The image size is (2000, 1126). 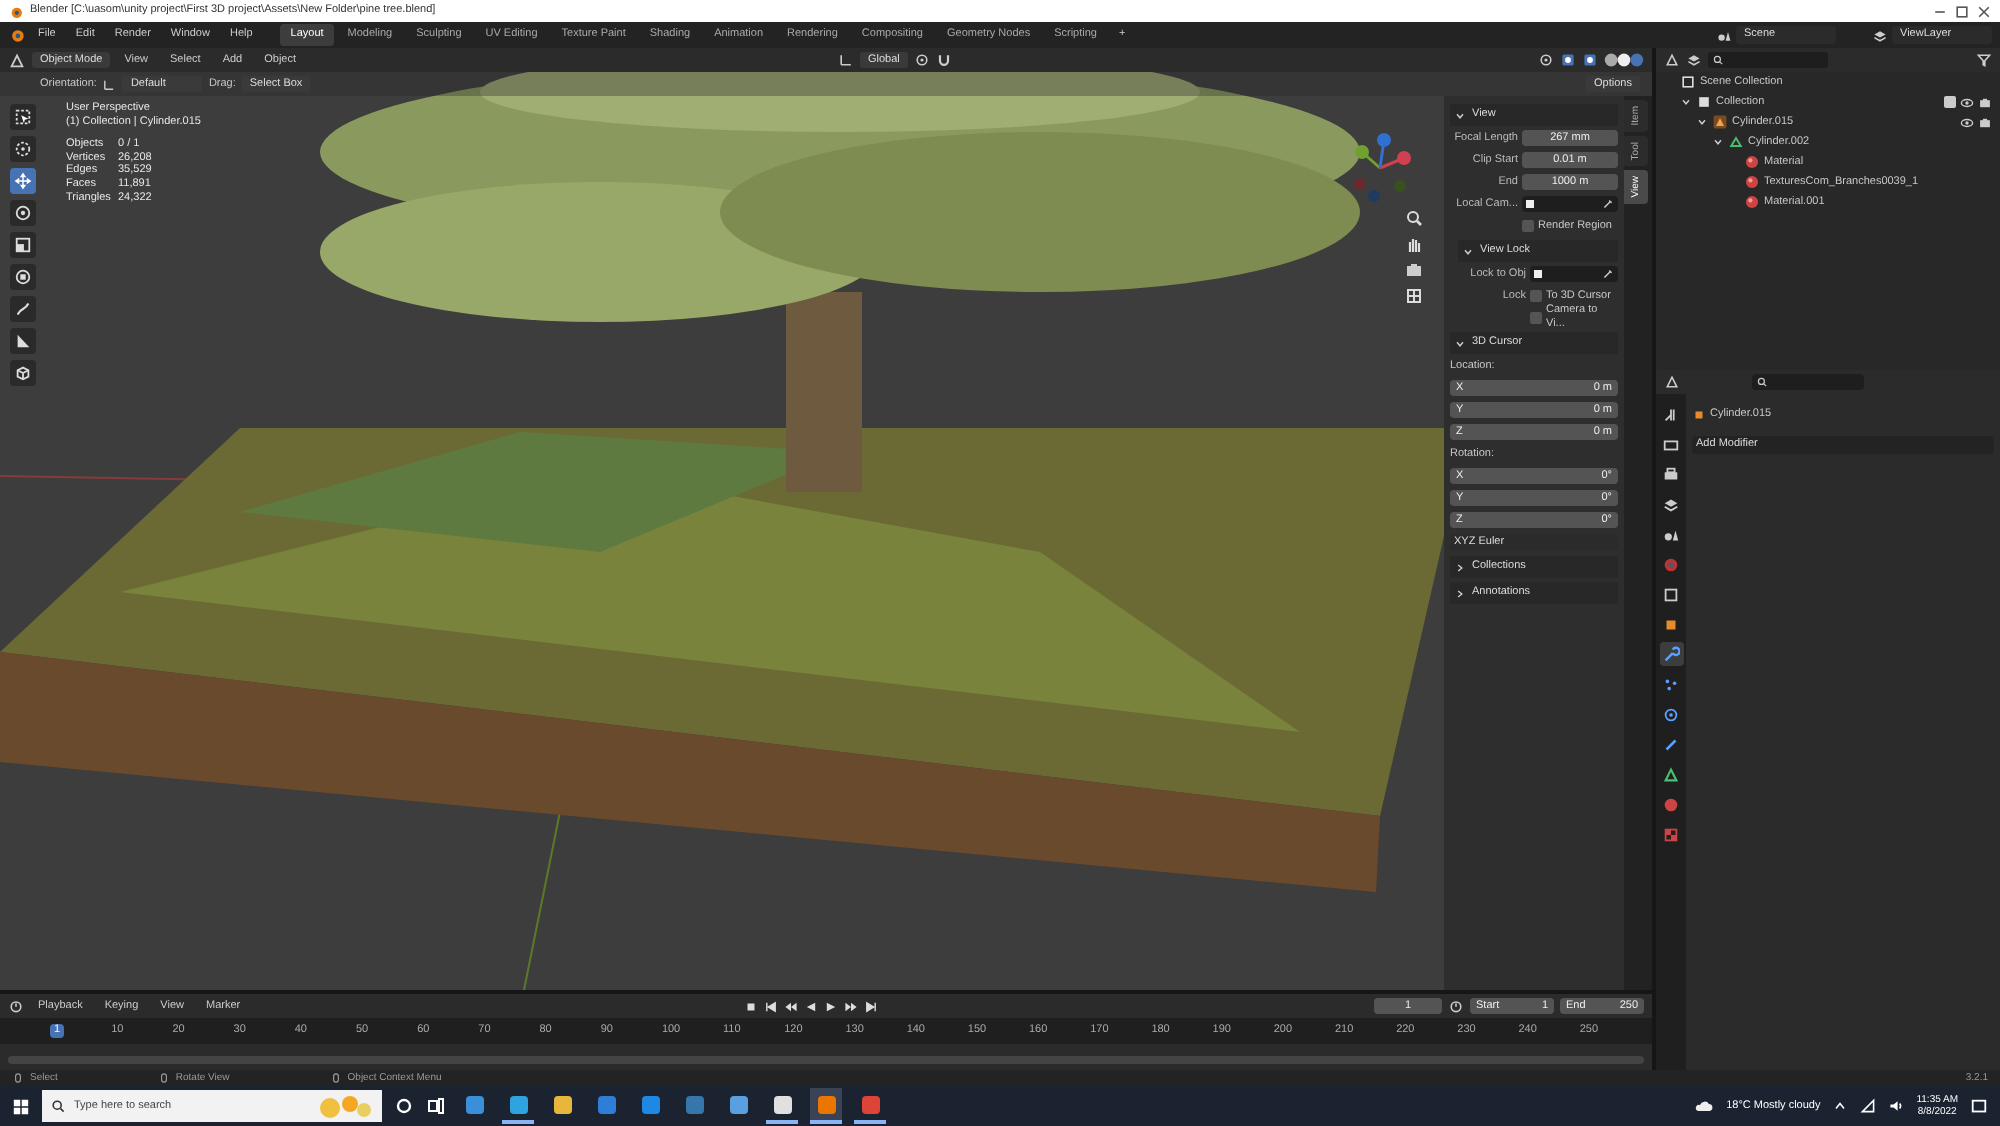 I want to click on magnet-icon, so click(x=943, y=60).